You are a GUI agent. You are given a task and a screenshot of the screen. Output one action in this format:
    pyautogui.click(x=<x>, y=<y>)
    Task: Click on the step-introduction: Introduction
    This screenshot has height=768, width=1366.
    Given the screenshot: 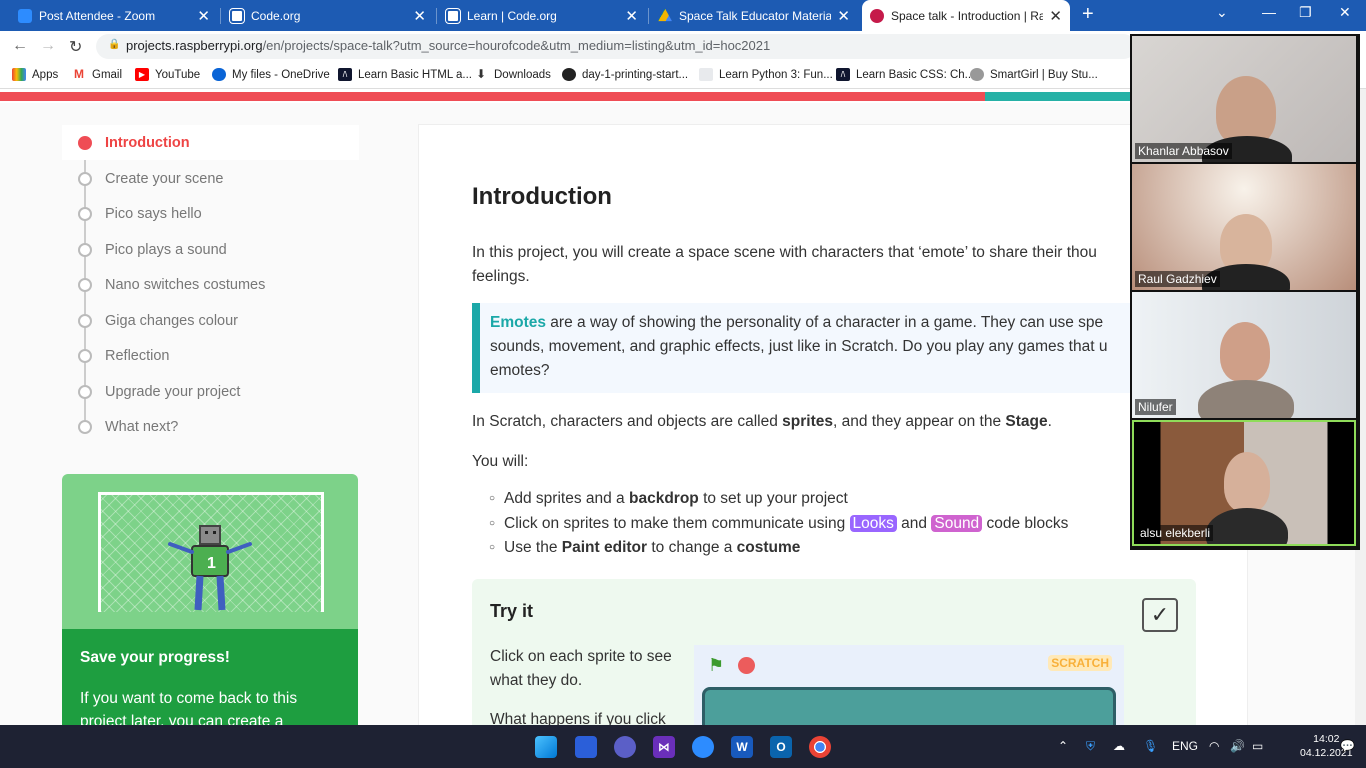 What is the action you would take?
    pyautogui.click(x=210, y=142)
    